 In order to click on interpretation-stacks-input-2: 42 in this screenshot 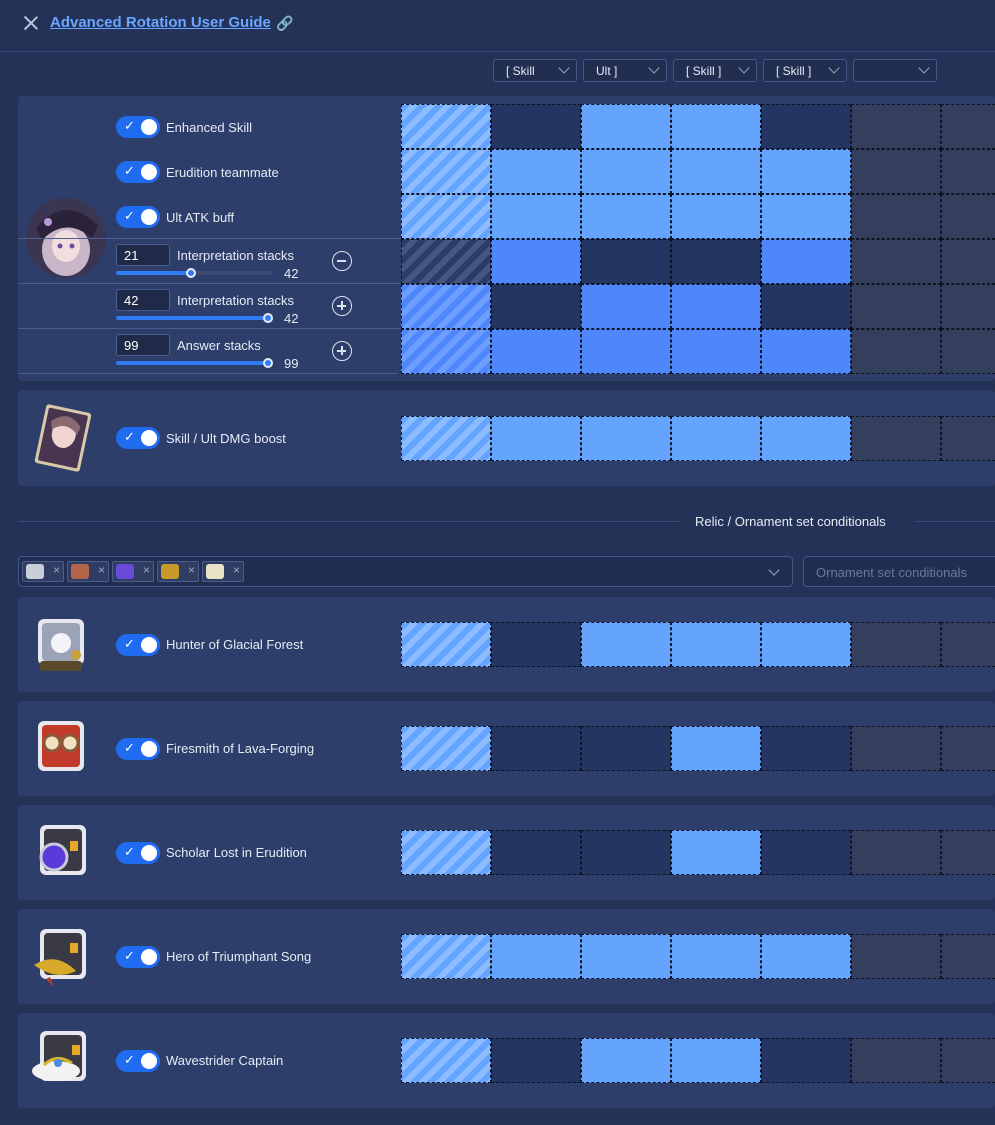, I will do `click(143, 300)`.